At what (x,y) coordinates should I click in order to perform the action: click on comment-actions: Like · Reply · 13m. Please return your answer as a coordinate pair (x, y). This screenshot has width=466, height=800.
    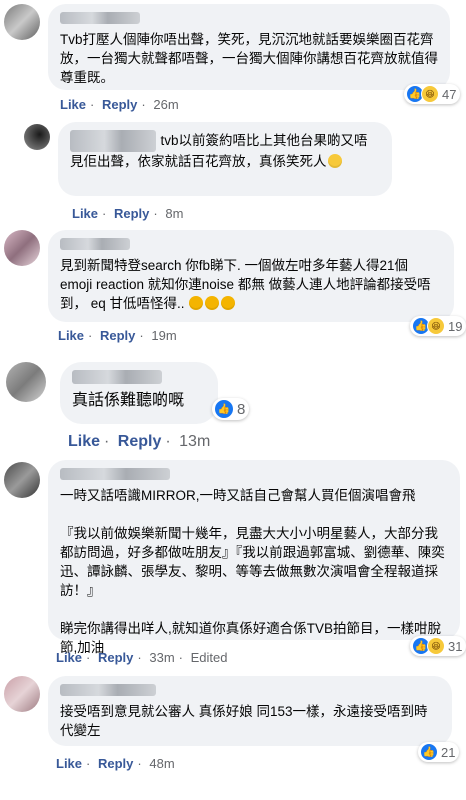
    Looking at the image, I should click on (139, 441).